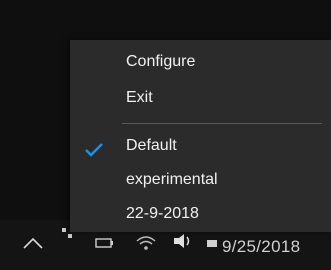  What do you see at coordinates (33, 243) in the screenshot?
I see `chevron-up-icon` at bounding box center [33, 243].